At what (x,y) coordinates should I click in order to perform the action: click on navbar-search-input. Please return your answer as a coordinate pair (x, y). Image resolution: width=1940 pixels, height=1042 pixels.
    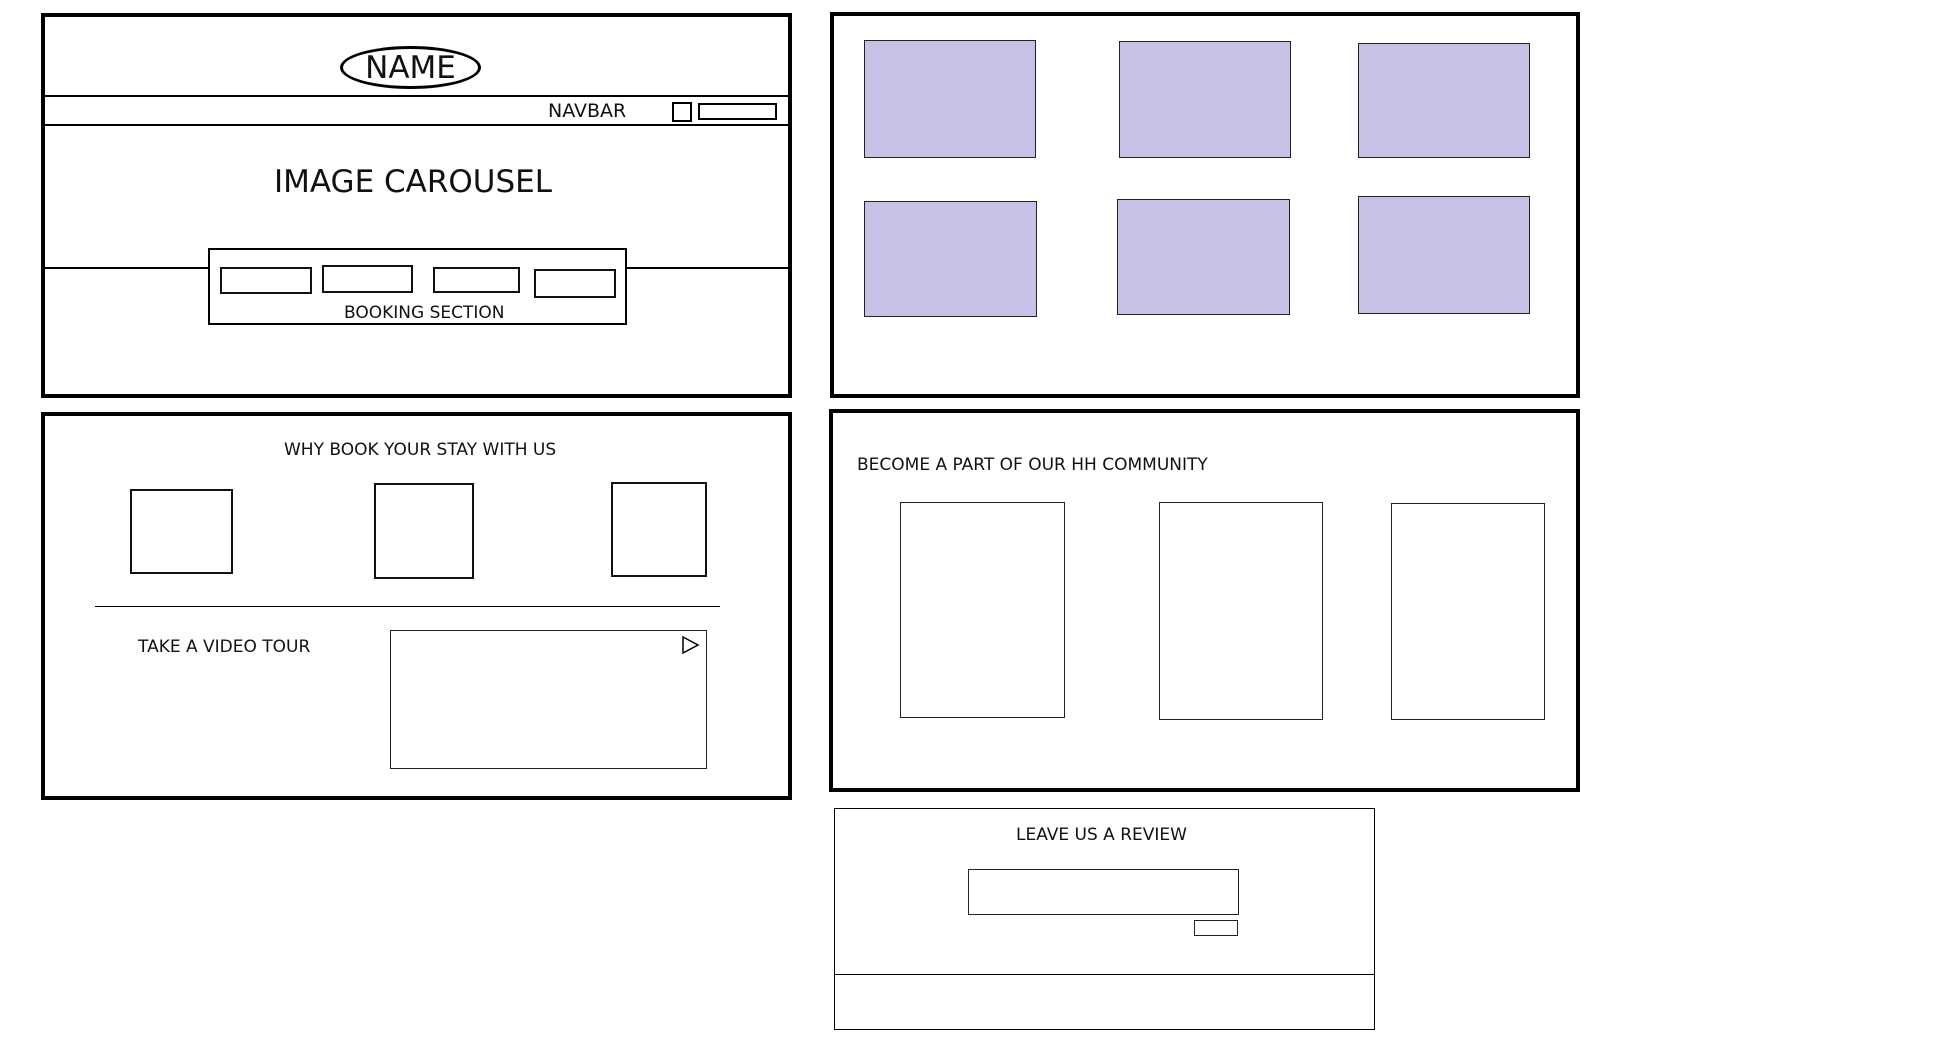
    Looking at the image, I should click on (737, 111).